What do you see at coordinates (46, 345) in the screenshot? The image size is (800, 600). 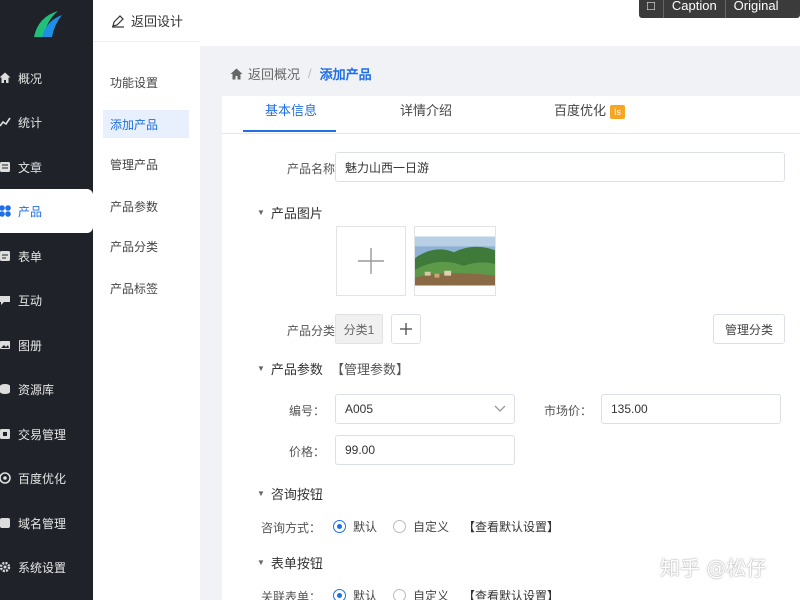 I see `nav-item-6: 图册` at bounding box center [46, 345].